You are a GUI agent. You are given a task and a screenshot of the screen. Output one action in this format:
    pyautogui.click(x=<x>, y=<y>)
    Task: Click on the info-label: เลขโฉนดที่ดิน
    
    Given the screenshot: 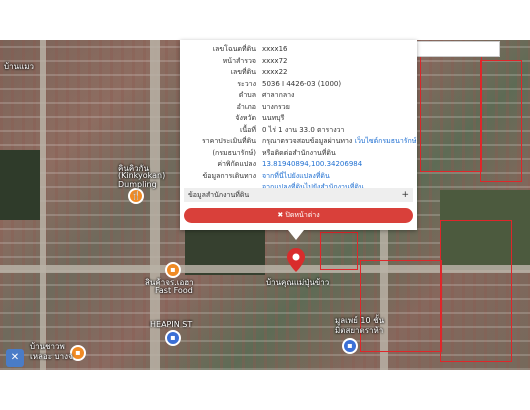 What is the action you would take?
    pyautogui.click(x=234, y=49)
    